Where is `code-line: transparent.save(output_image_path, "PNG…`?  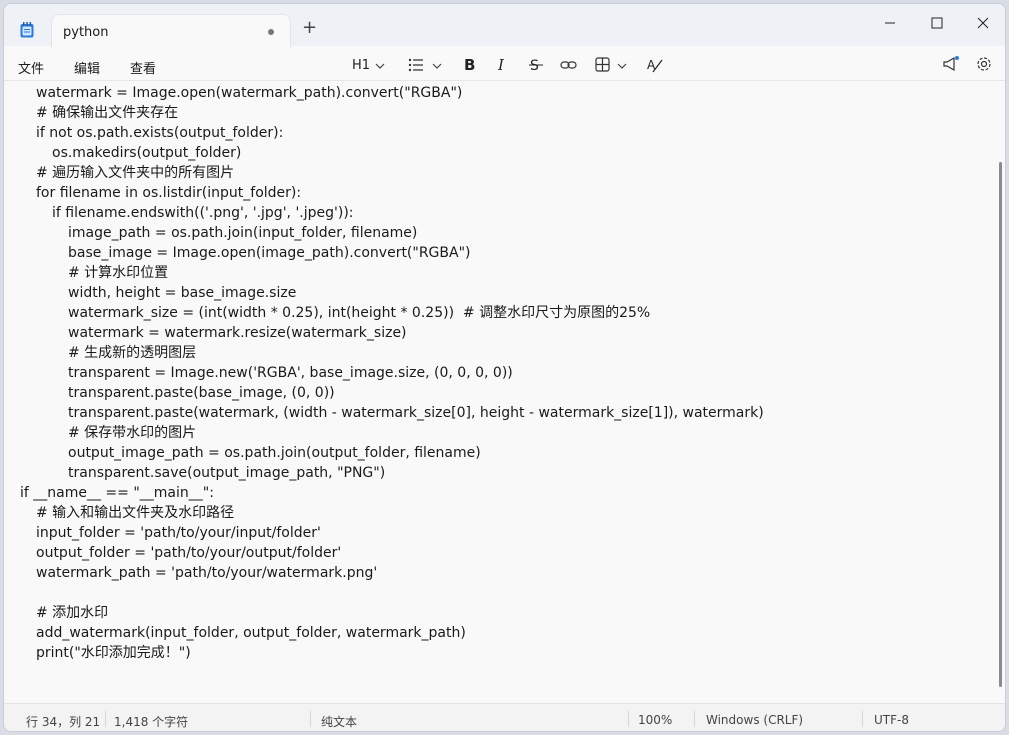
code-line: transparent.save(output_image_path, "PNG… is located at coordinates (227, 473).